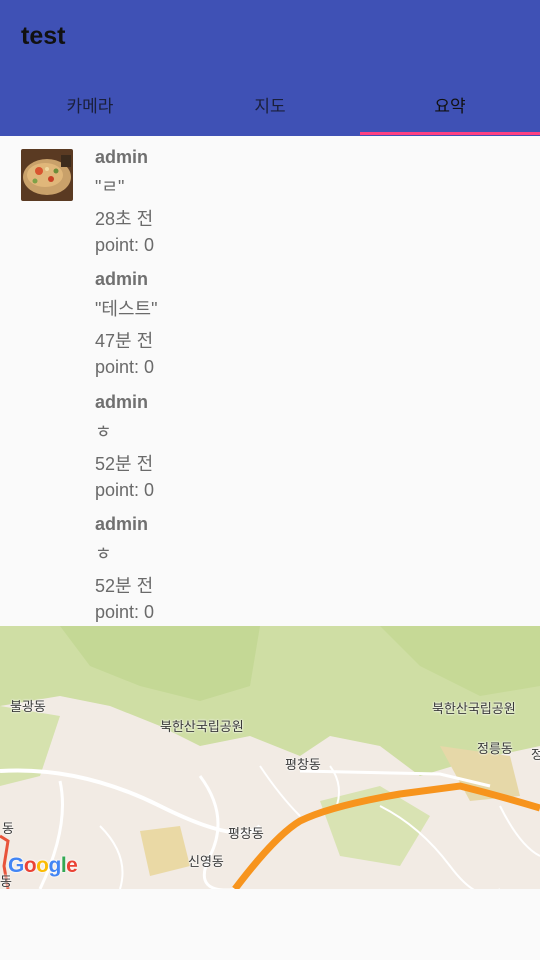  I want to click on map-label: 신영동, so click(206, 861).